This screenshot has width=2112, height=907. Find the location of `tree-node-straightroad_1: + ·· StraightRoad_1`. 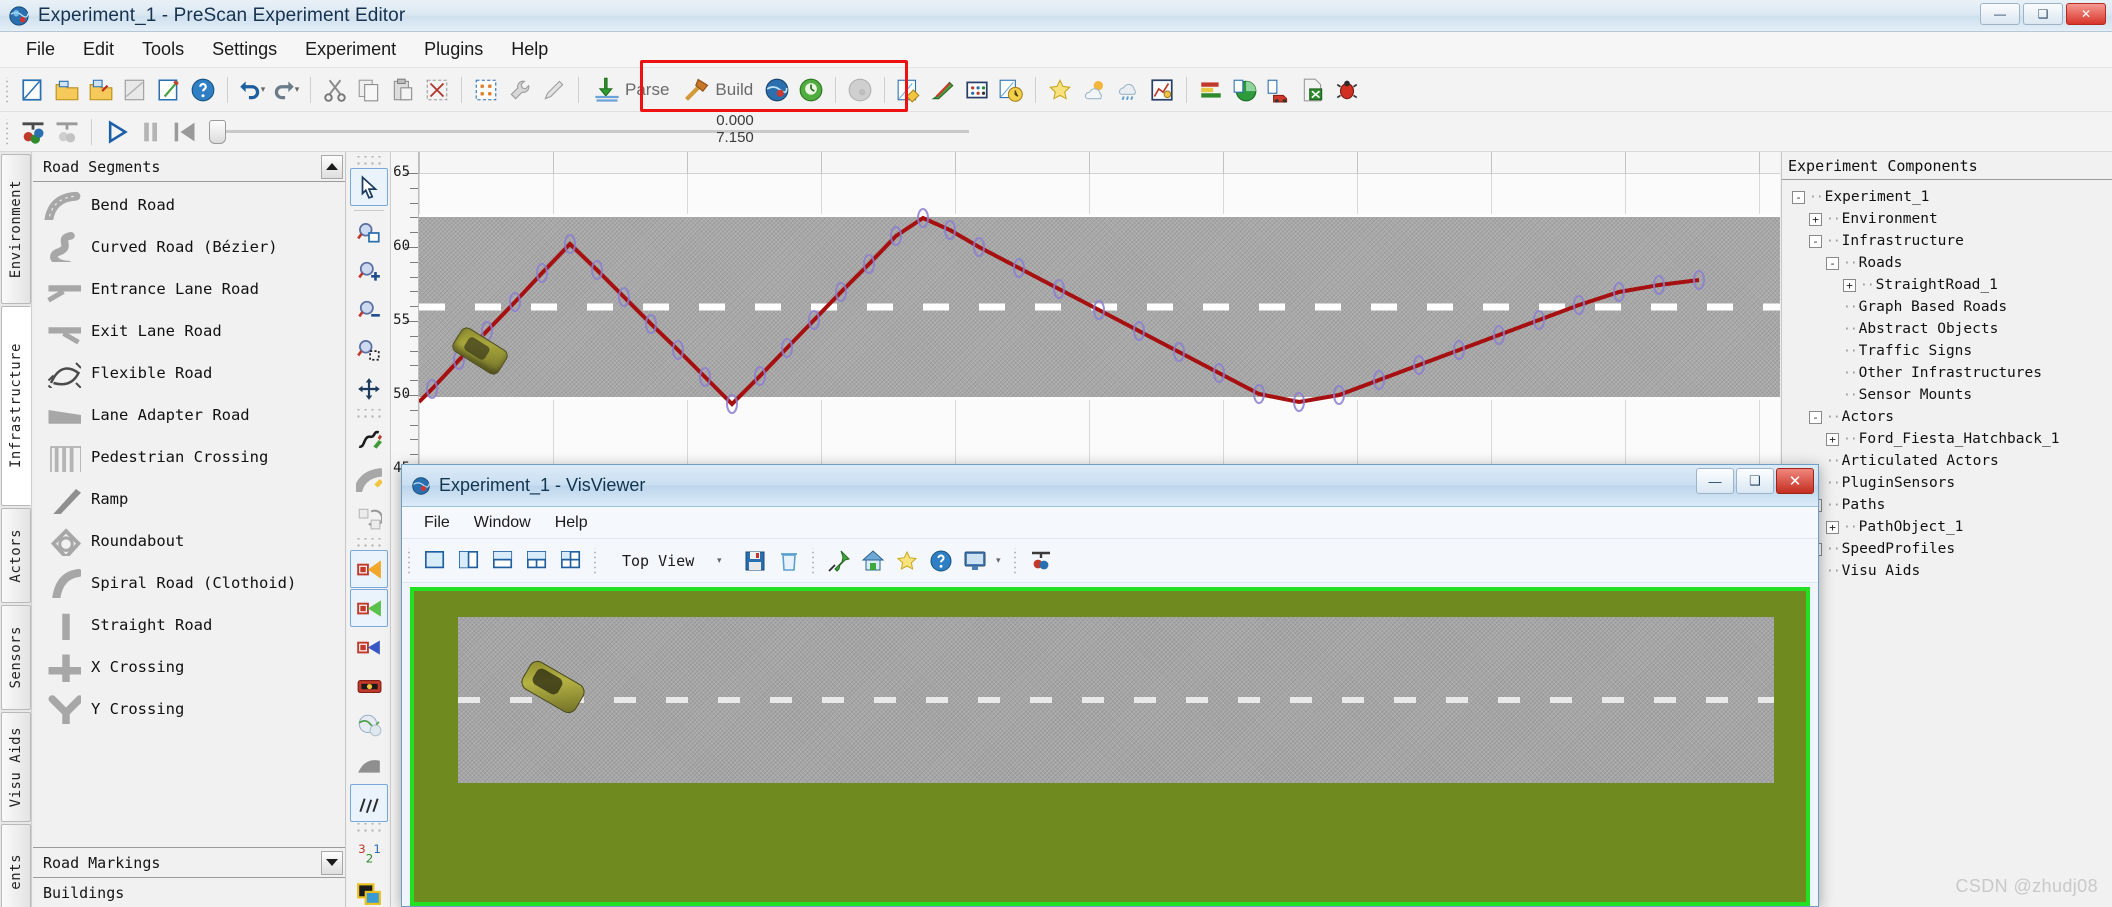

tree-node-straightroad_1: + ·· StraightRoad_1 is located at coordinates (1949, 285).